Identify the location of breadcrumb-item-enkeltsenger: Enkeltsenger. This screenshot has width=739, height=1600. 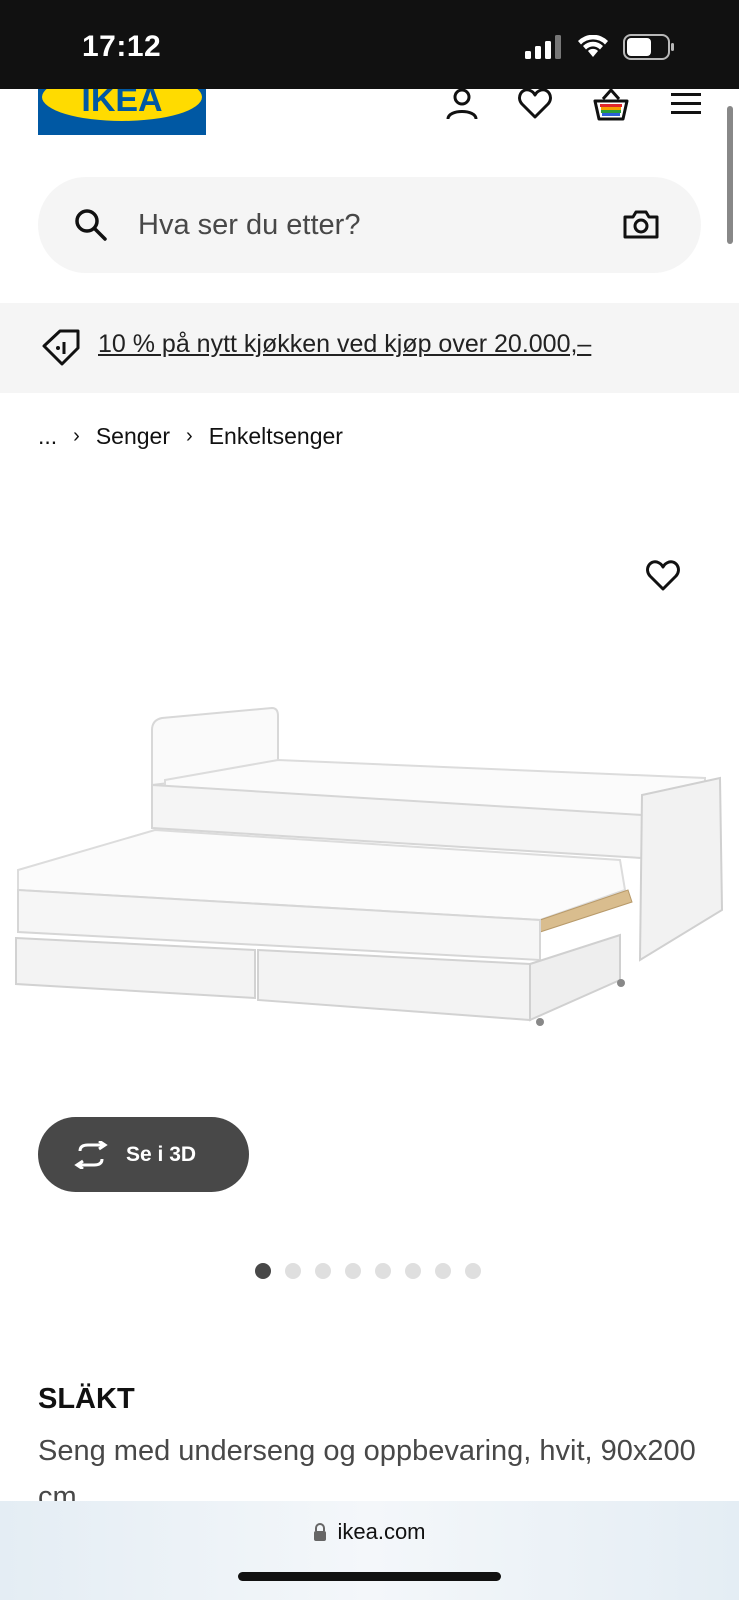
(276, 436).